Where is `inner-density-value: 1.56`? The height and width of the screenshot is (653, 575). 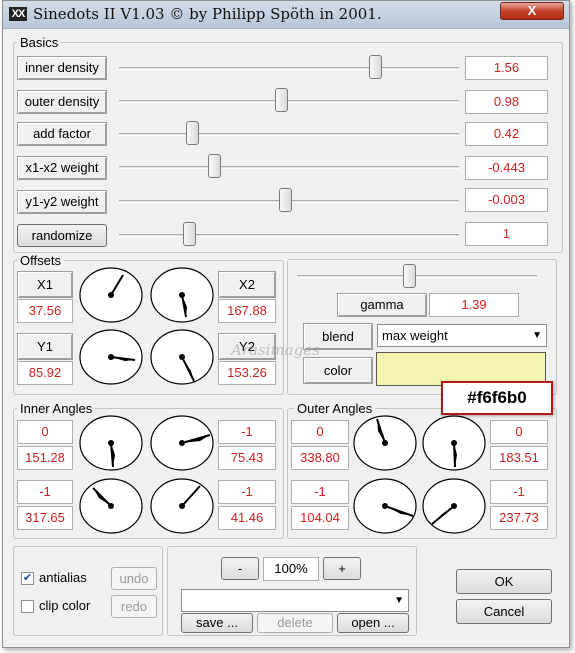
inner-density-value: 1.56 is located at coordinates (506, 68).